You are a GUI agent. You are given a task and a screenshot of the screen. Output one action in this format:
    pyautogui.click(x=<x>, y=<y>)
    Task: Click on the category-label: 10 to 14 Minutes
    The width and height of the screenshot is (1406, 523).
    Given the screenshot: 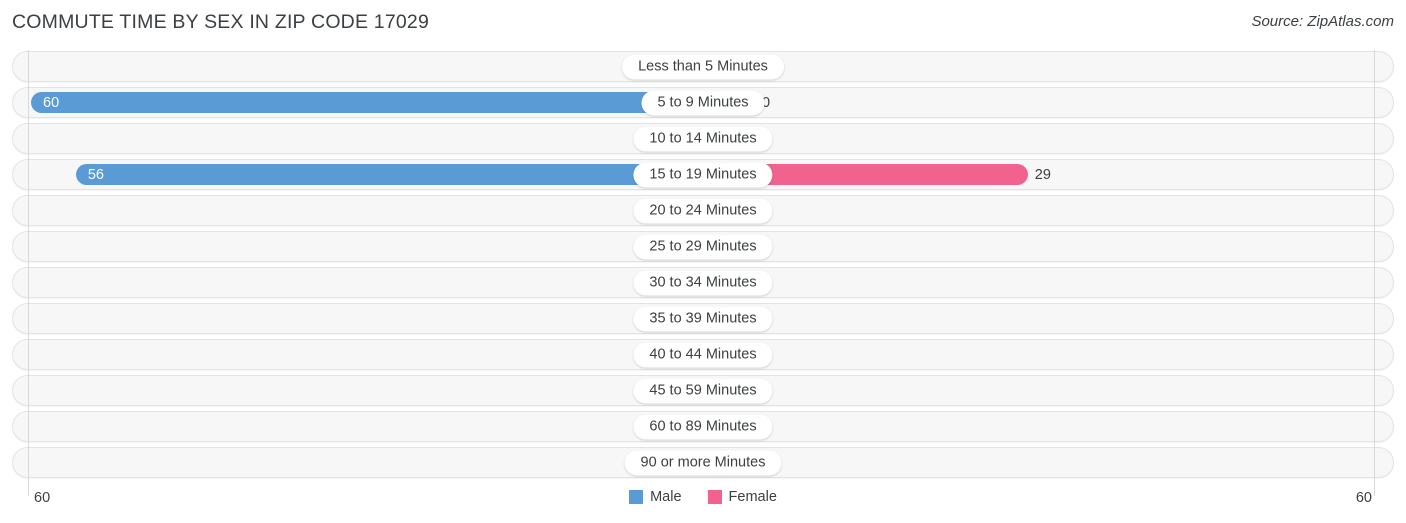 What is the action you would take?
    pyautogui.click(x=703, y=138)
    